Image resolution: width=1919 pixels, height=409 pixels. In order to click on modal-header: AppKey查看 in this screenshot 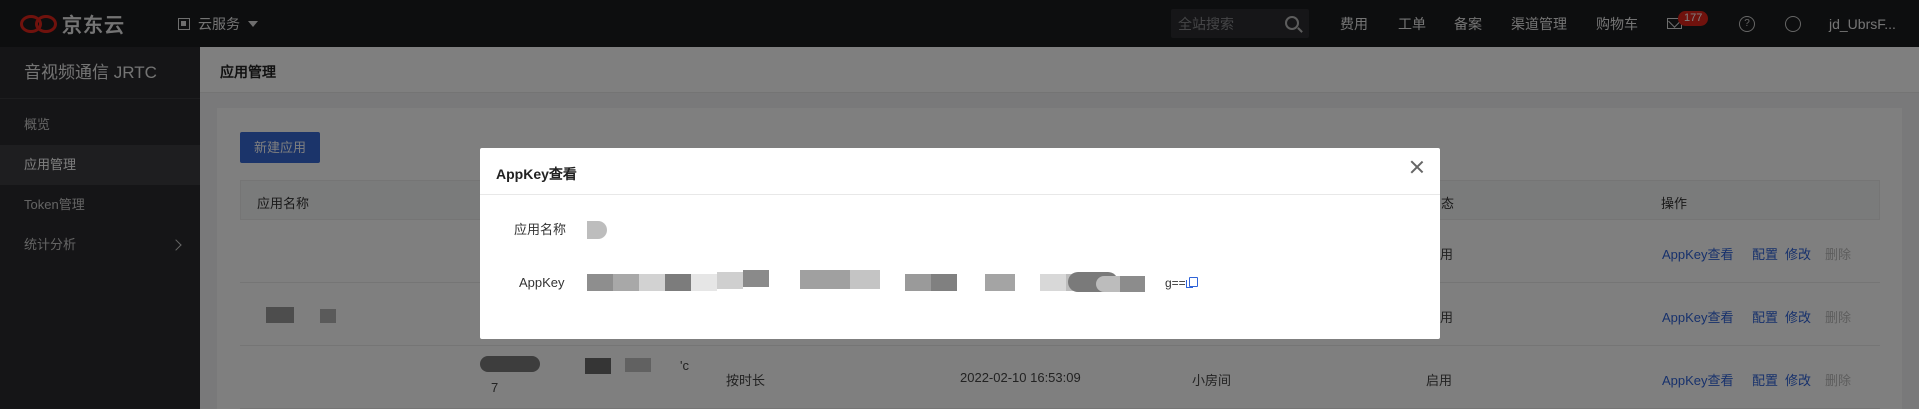, I will do `click(960, 171)`.